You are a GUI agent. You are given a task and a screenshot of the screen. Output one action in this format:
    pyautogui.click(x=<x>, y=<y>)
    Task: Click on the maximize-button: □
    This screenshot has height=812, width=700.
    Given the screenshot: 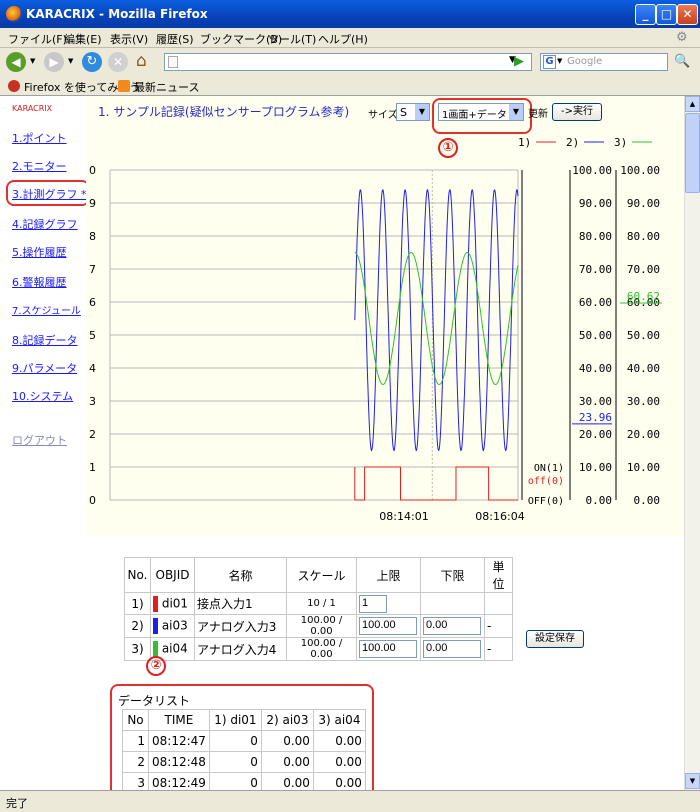 What is the action you would take?
    pyautogui.click(x=666, y=14)
    